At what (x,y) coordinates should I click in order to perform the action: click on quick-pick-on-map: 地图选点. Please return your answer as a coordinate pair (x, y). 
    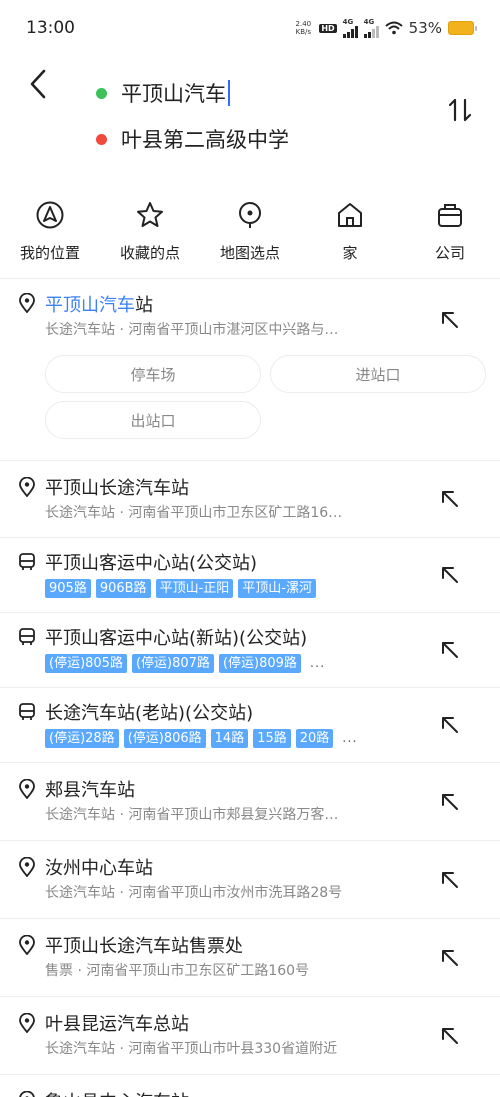
    Looking at the image, I should click on (250, 232).